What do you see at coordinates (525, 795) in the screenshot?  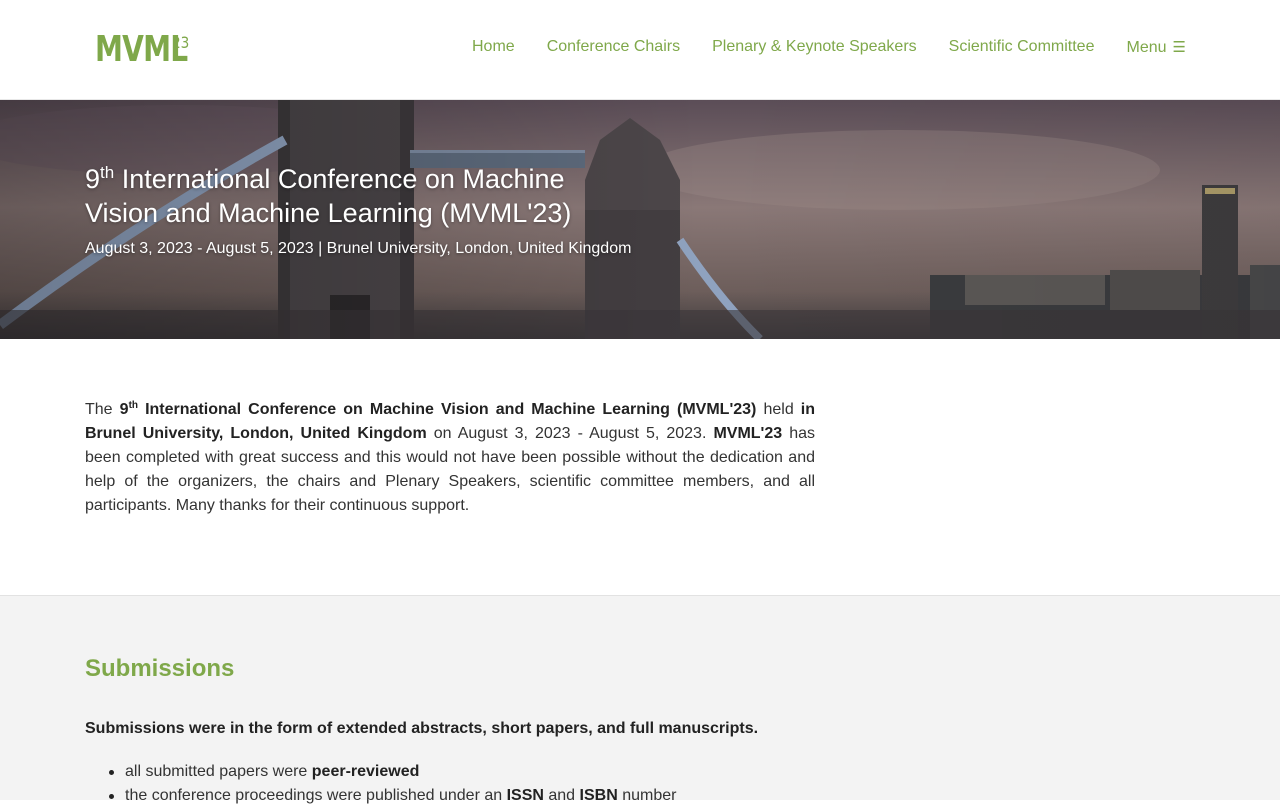 I see `list-item-emphasis: ISSN` at bounding box center [525, 795].